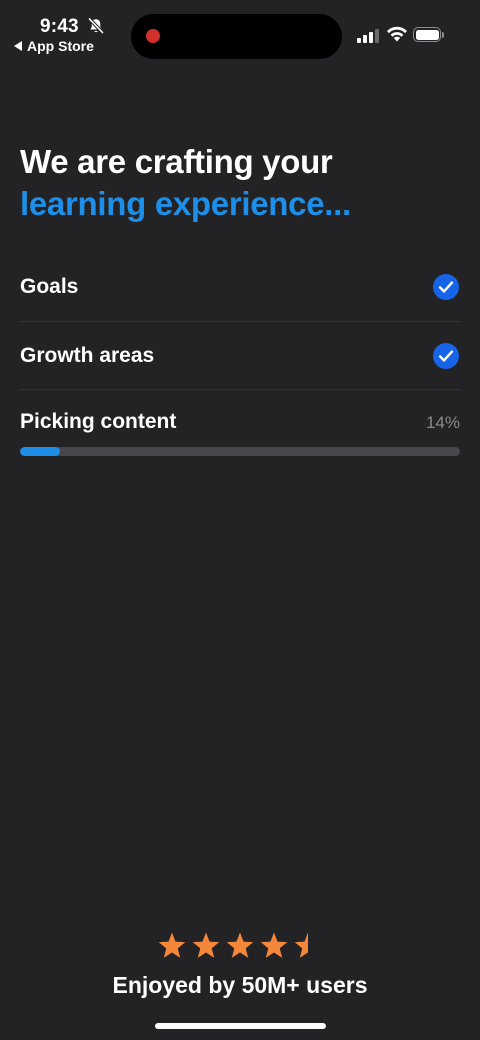  Describe the element at coordinates (176, 161) in the screenshot. I see `title-line-1: We are crafting your` at that location.